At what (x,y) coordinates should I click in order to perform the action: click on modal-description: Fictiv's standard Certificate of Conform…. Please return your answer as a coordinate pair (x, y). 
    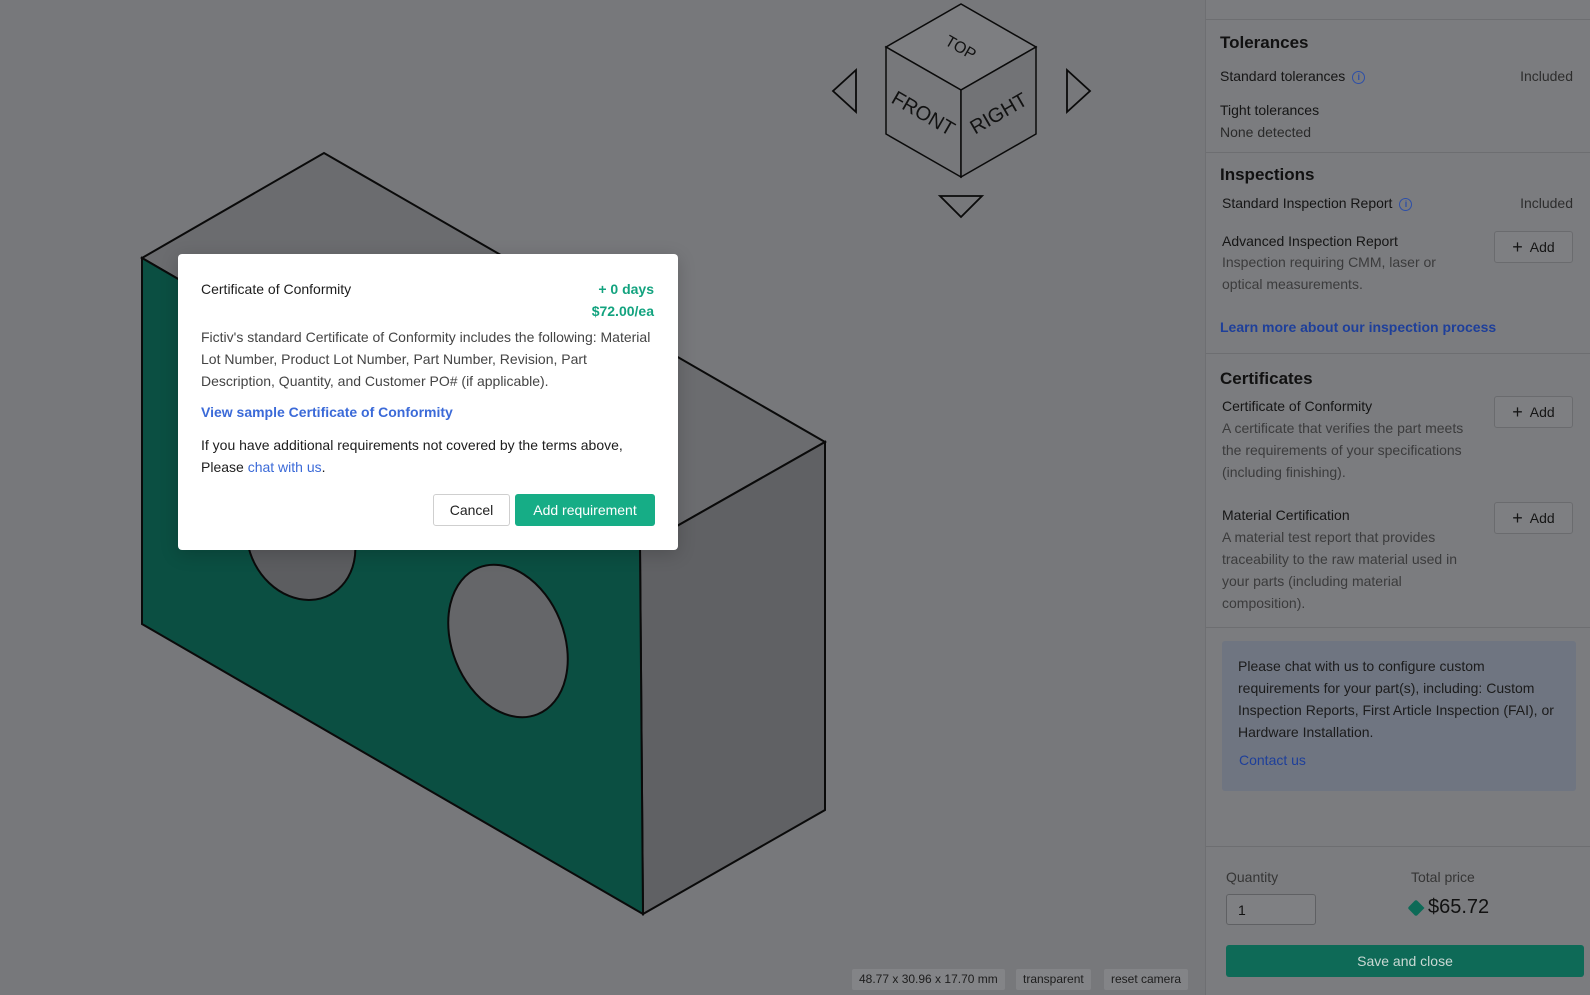
    Looking at the image, I should click on (426, 359).